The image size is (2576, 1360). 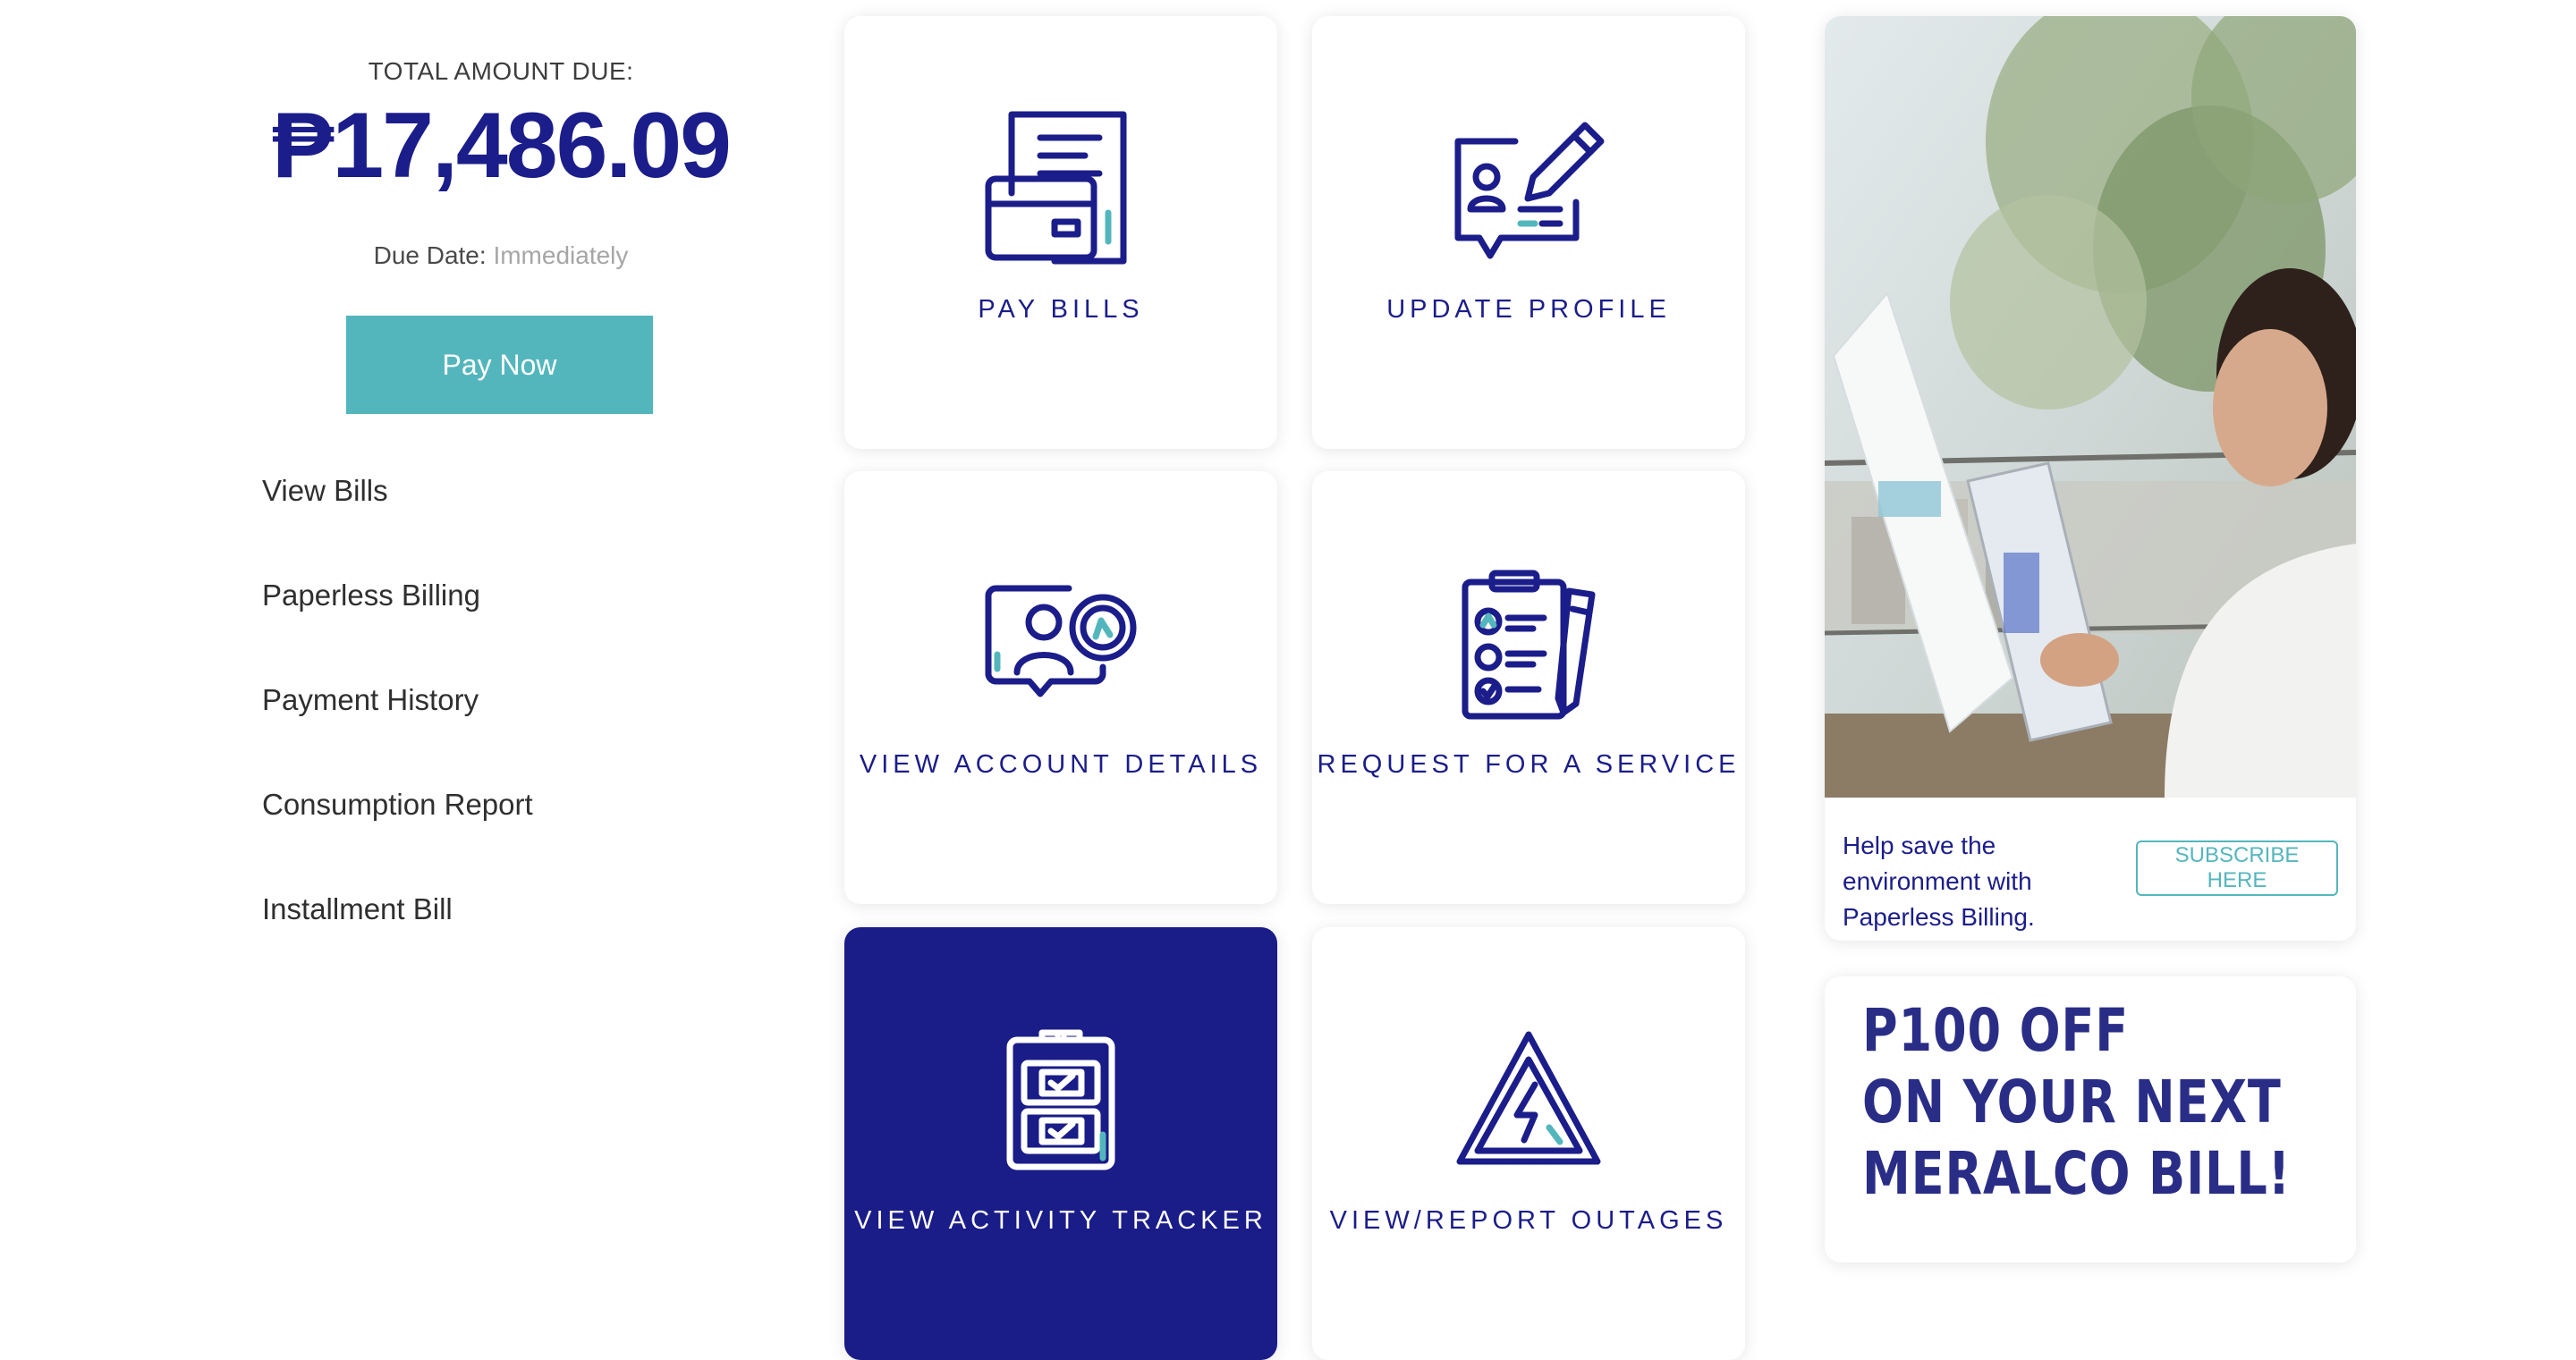 I want to click on tile-update-profile: UPDATE PROFILE, so click(x=1528, y=233).